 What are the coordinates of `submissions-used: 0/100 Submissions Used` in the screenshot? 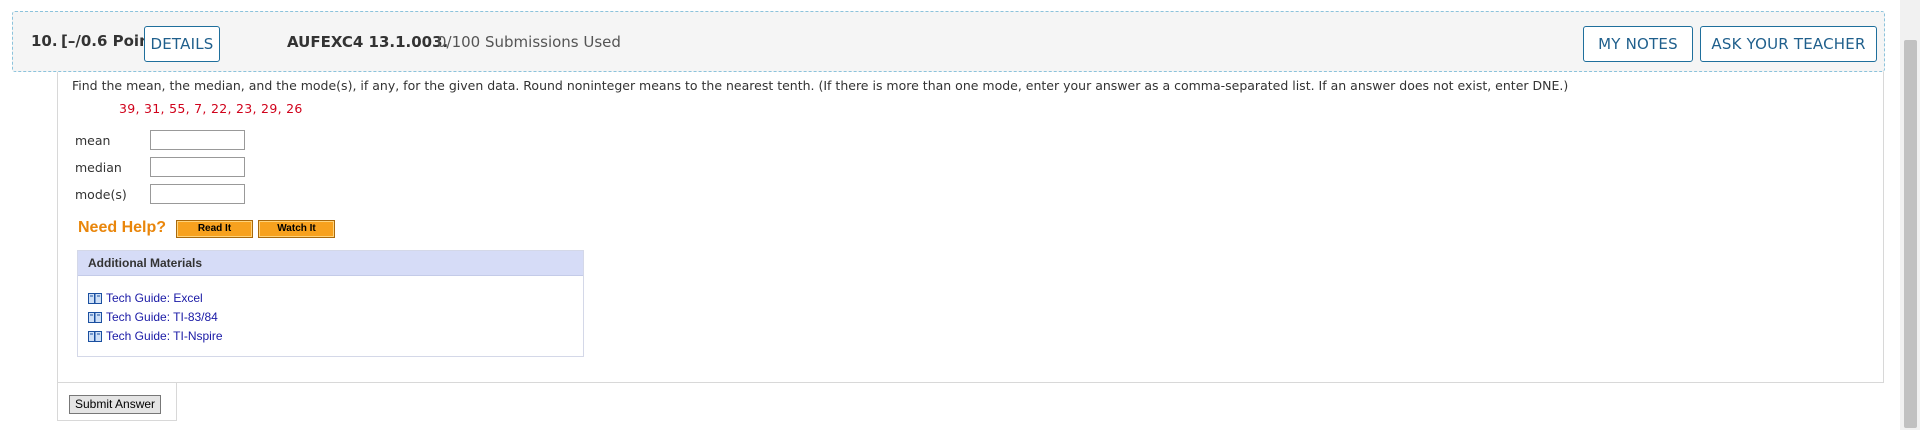 It's located at (529, 42).